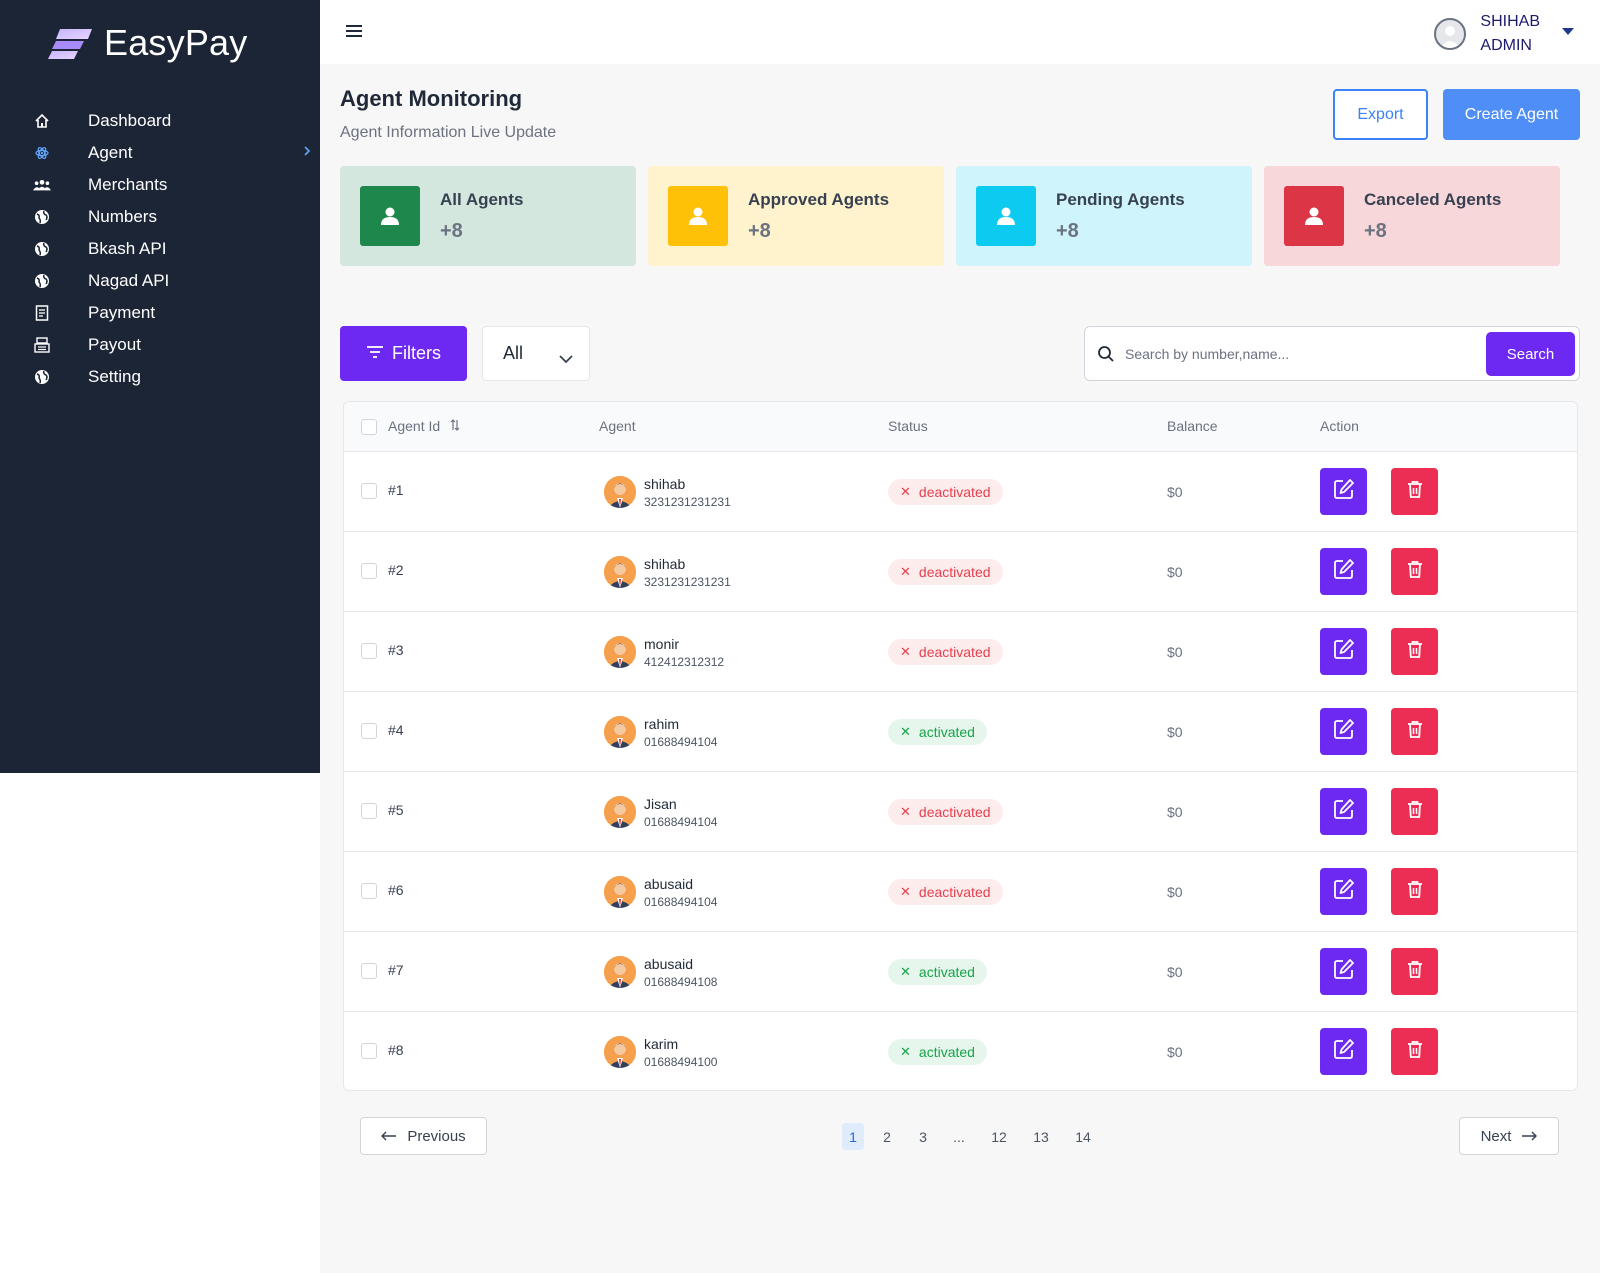 This screenshot has height=1273, width=1600. What do you see at coordinates (536, 353) in the screenshot?
I see `status-select: All` at bounding box center [536, 353].